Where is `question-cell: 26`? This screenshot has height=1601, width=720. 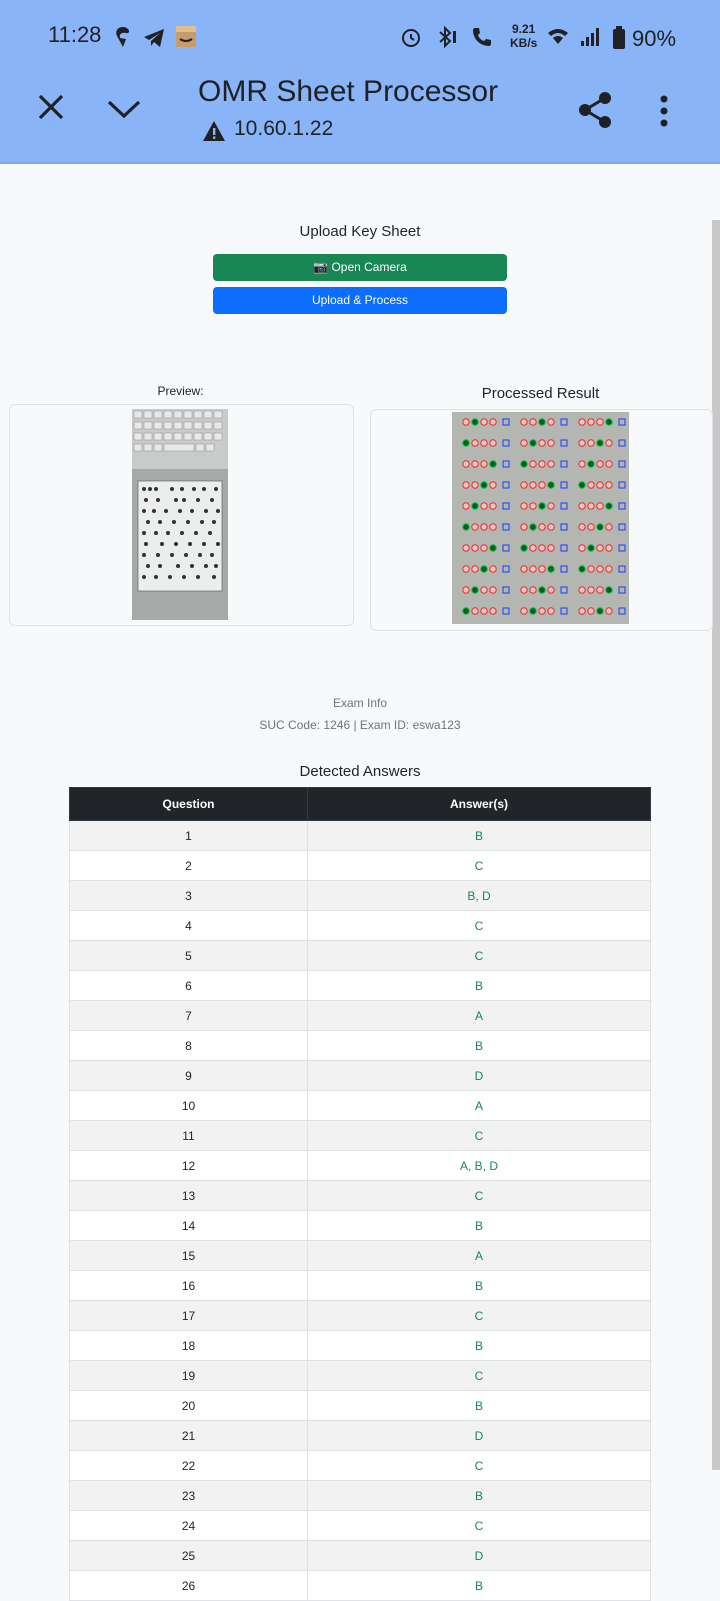
question-cell: 26 is located at coordinates (188, 1585).